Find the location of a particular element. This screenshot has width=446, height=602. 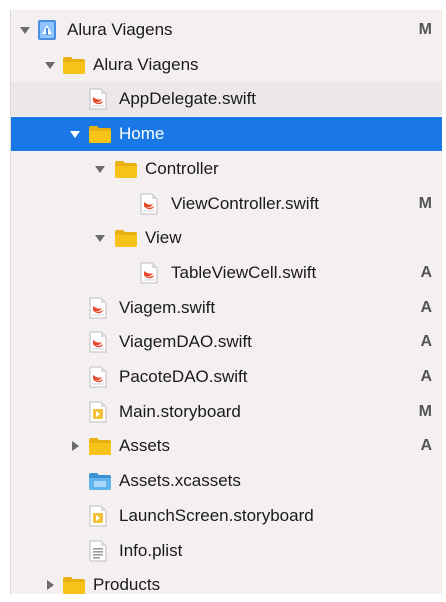

tree-row-home: Home is located at coordinates (226, 134).